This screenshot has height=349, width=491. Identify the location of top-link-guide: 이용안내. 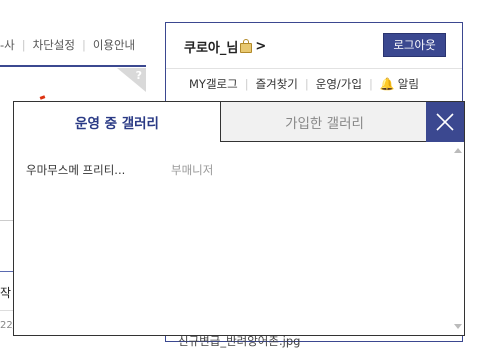
(114, 45).